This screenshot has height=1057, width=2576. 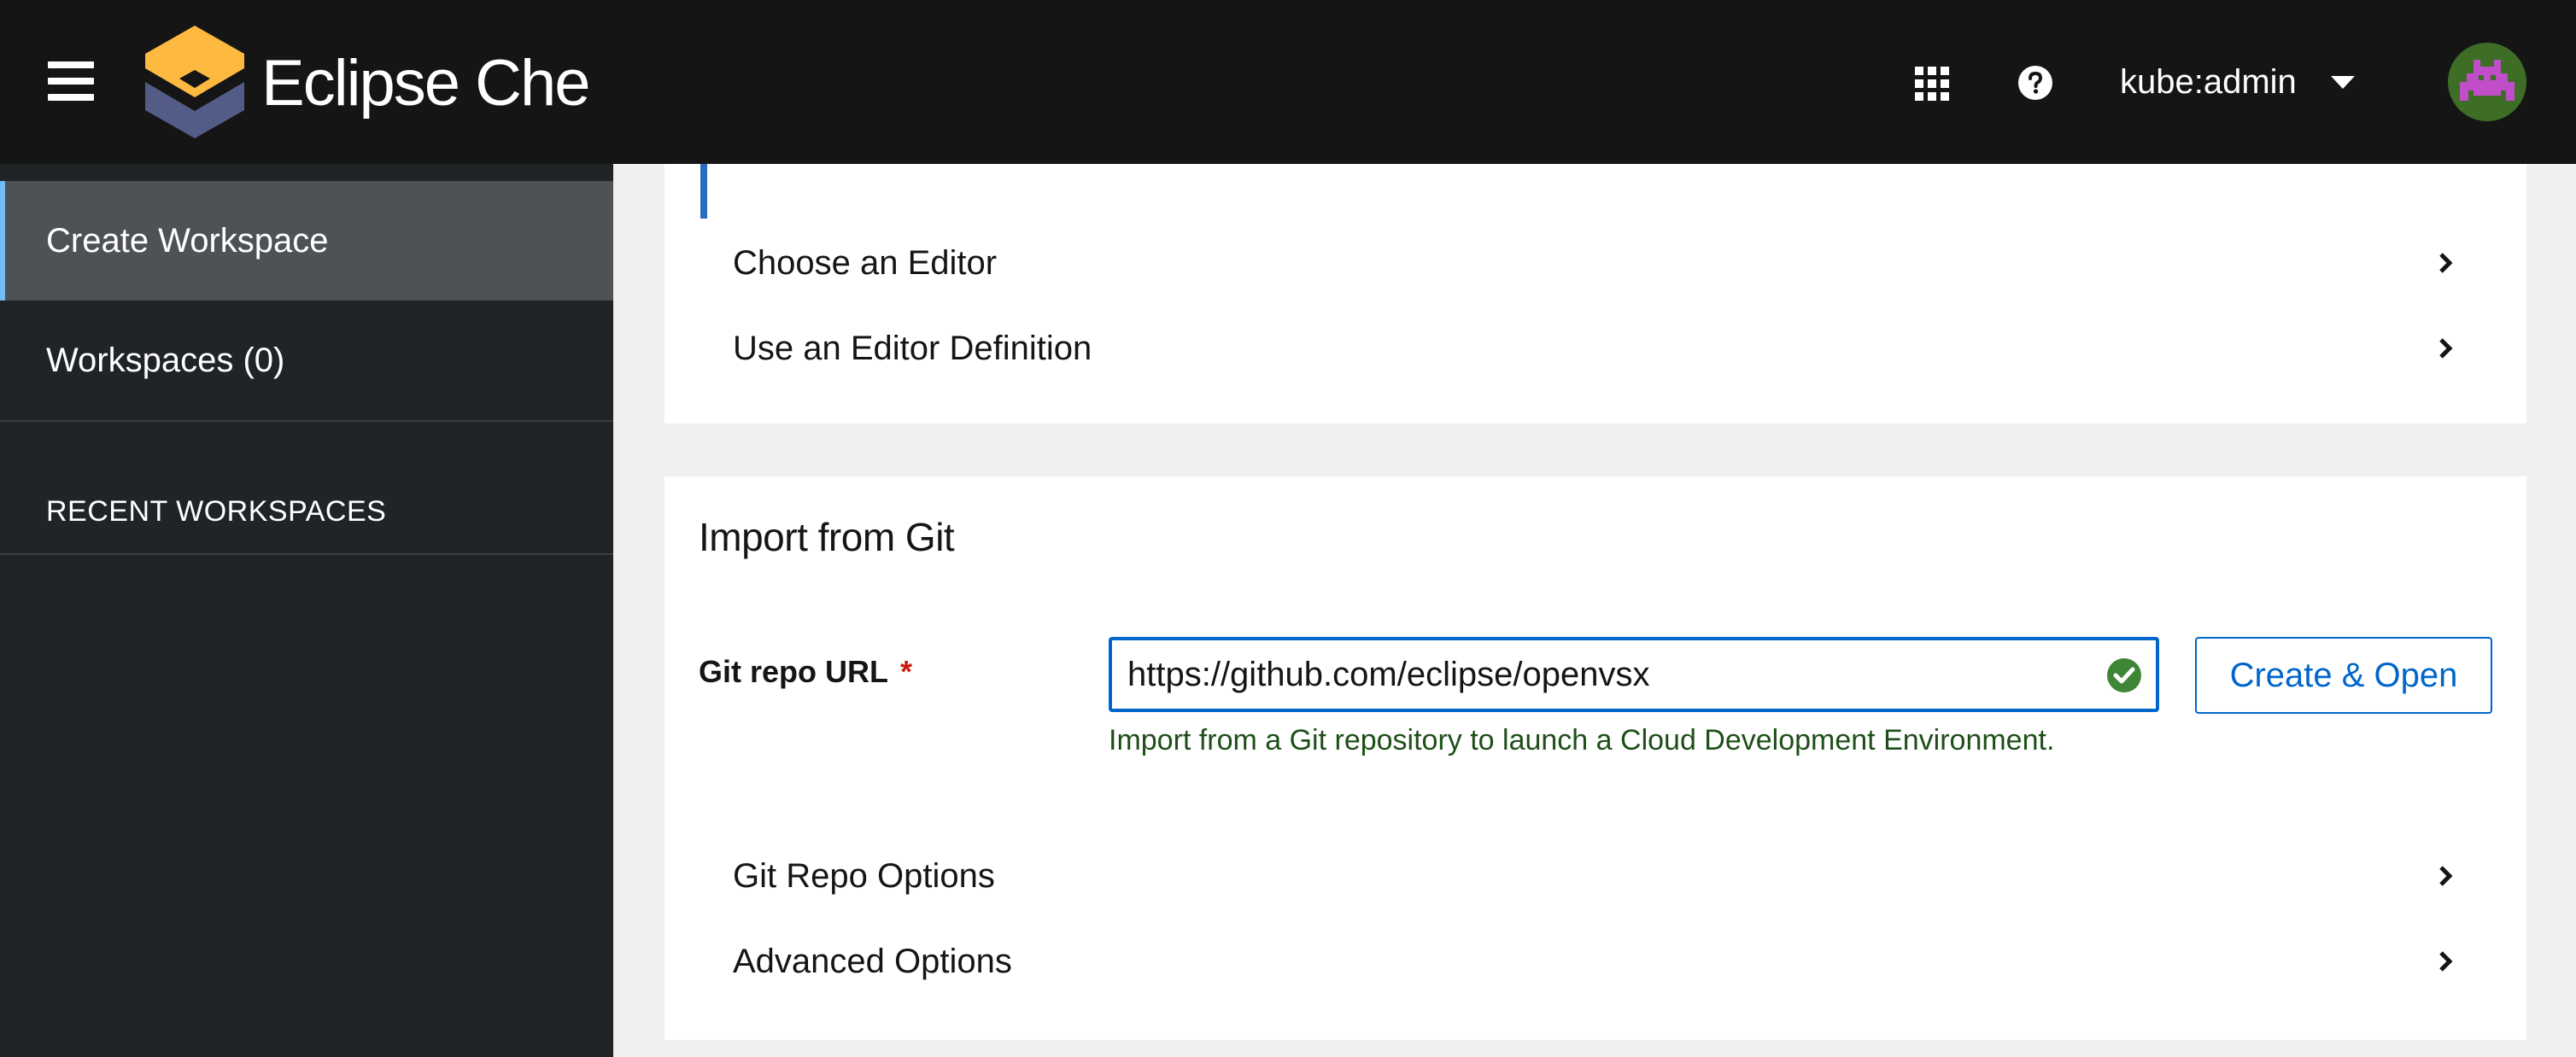 I want to click on row-label: Git Repo Options, so click(x=864, y=876).